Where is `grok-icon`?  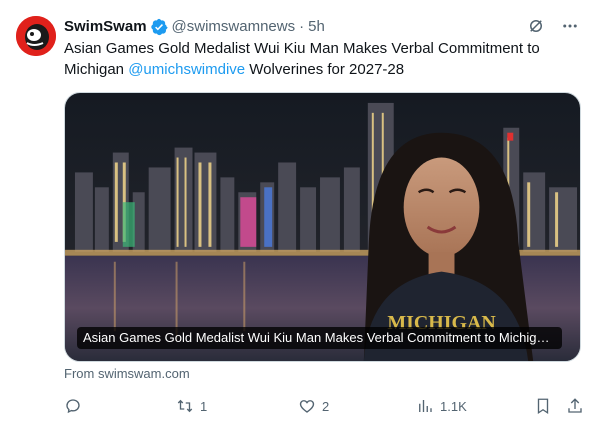
grok-icon is located at coordinates (536, 26).